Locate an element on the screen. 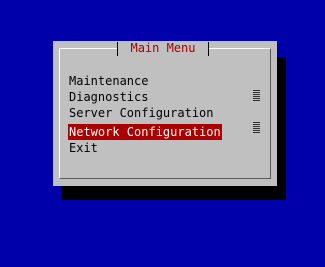  menu-item-server-configuration: Server Configuration is located at coordinates (145, 113).